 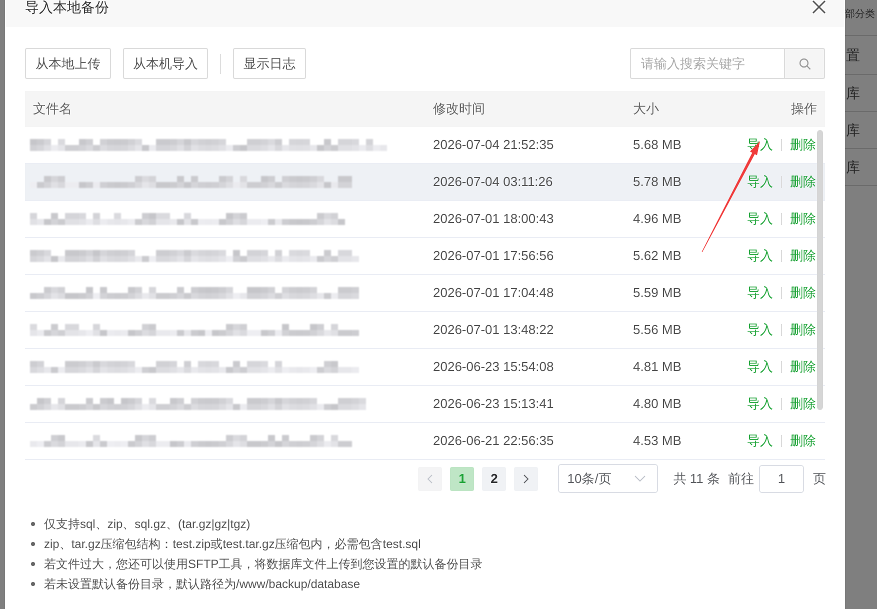 I want to click on table-cell: 2026-07-01 18:00:43, so click(x=493, y=218).